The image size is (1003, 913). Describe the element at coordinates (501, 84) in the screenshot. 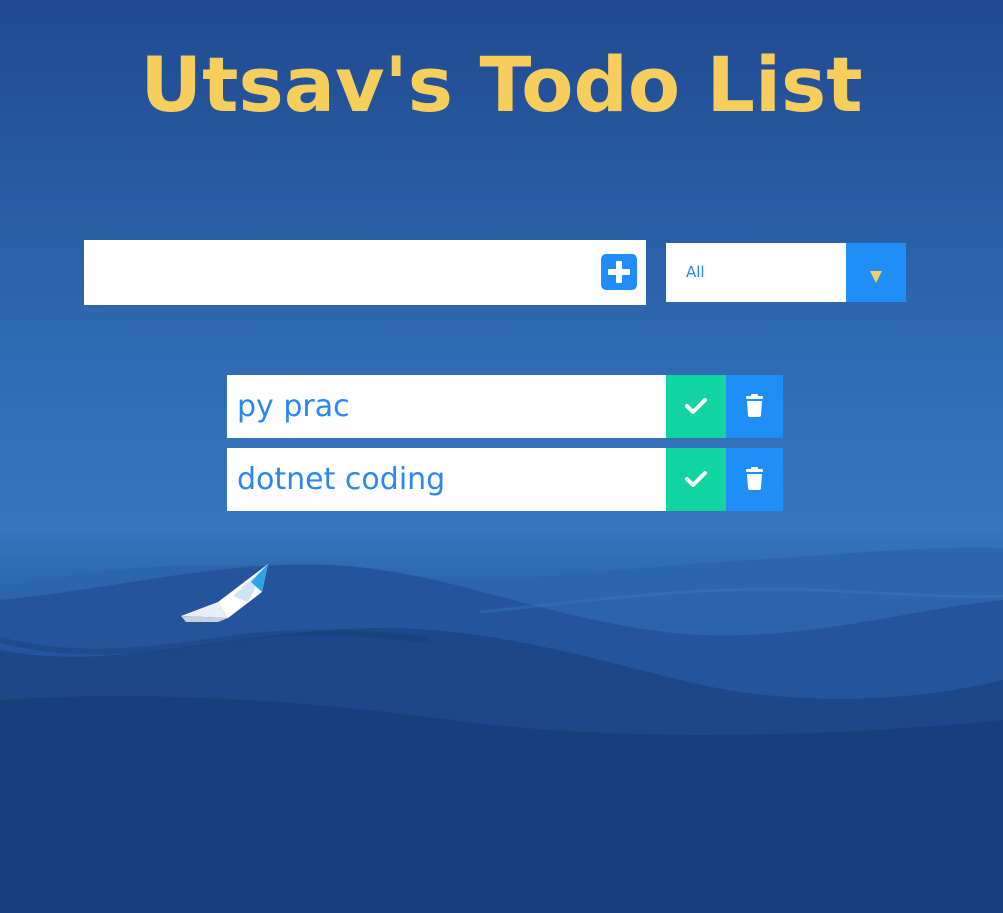

I see `page-title: Utsav's Todo List` at that location.